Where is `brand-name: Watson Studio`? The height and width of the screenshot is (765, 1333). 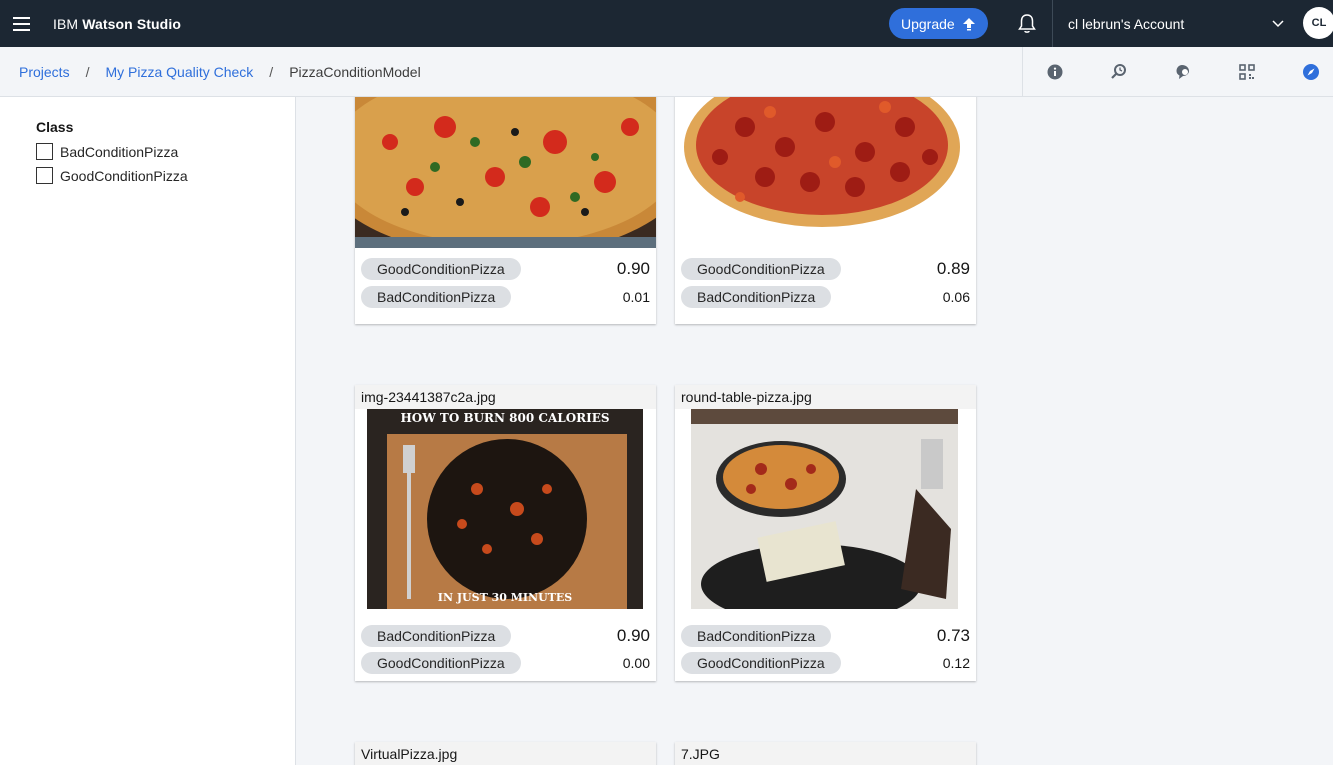
brand-name: Watson Studio is located at coordinates (131, 23).